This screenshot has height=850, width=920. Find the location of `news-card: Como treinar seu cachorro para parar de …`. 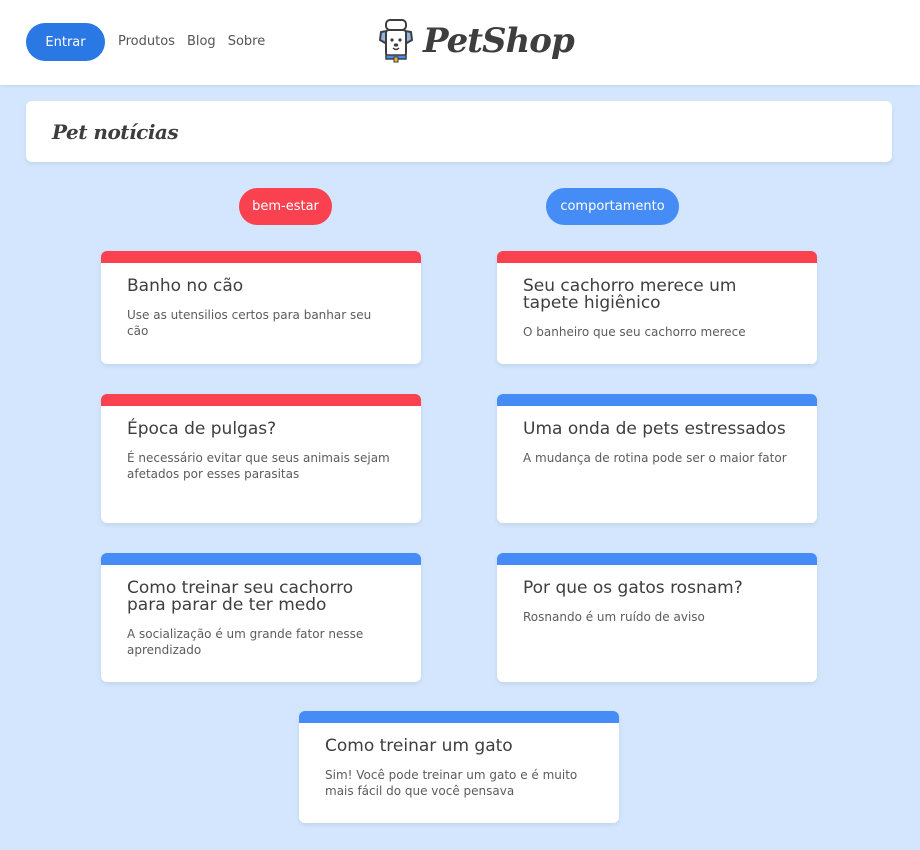

news-card: Como treinar seu cachorro para parar de … is located at coordinates (261, 617).